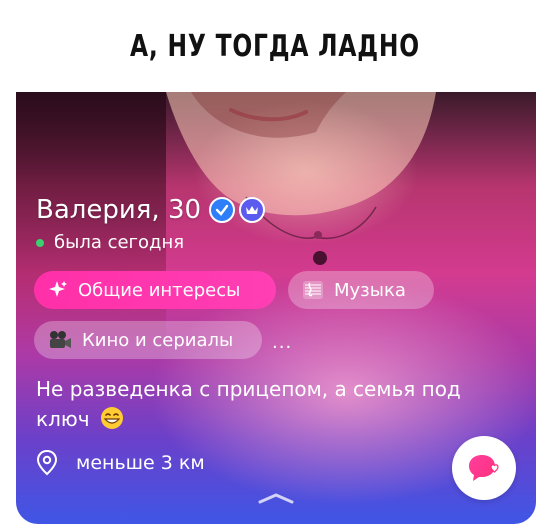 The image size is (550, 524). What do you see at coordinates (58, 290) in the screenshot?
I see `sparkle-icon` at bounding box center [58, 290].